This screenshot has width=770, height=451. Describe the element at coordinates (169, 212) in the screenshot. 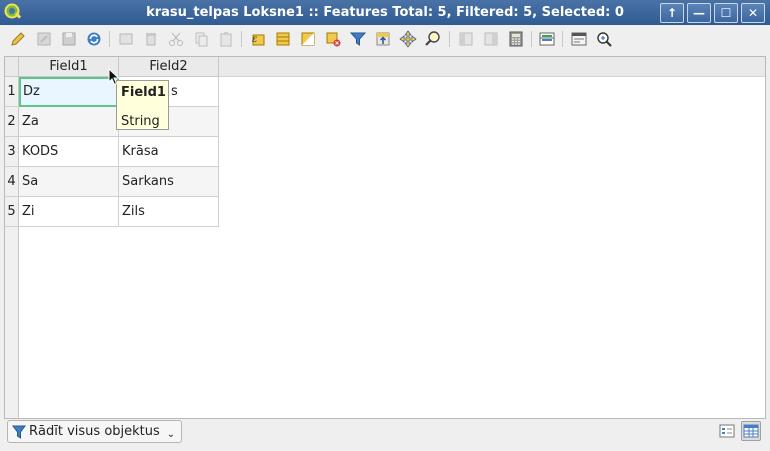

I see `table-cell-field2: Zils` at that location.